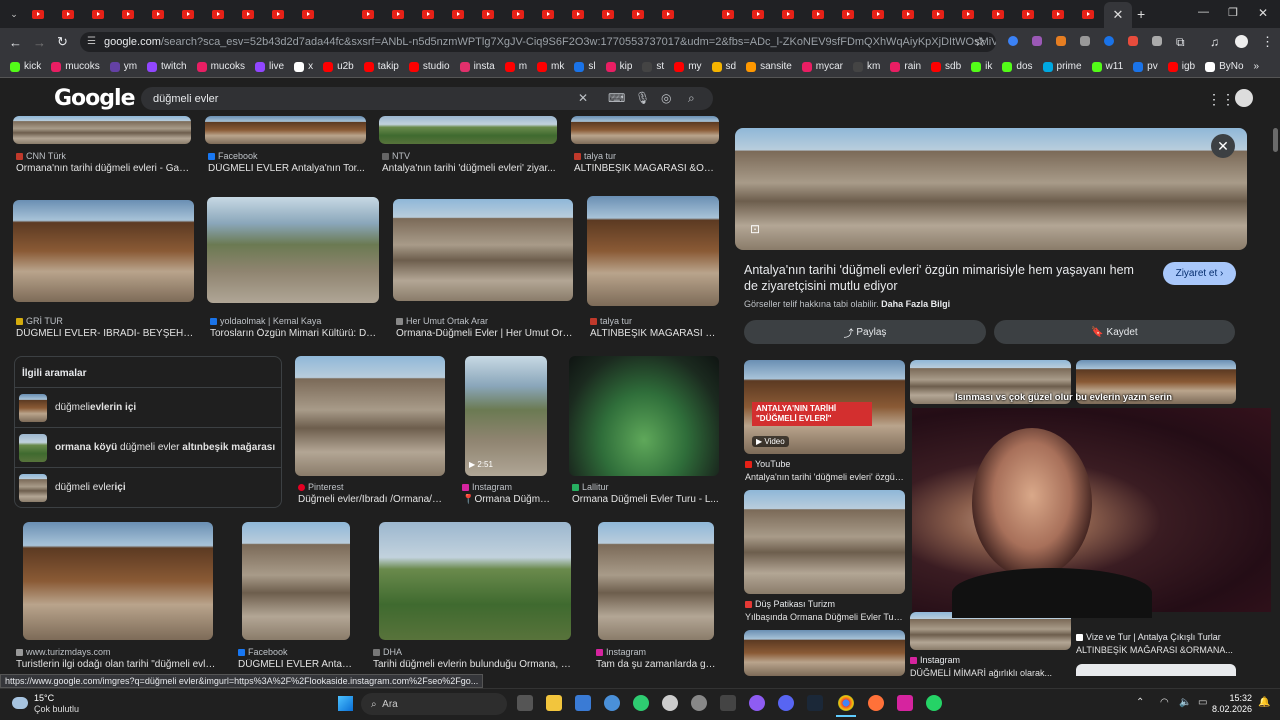 The height and width of the screenshot is (720, 1280). What do you see at coordinates (767, 464) in the screenshot?
I see `result-source: YouTube` at bounding box center [767, 464].